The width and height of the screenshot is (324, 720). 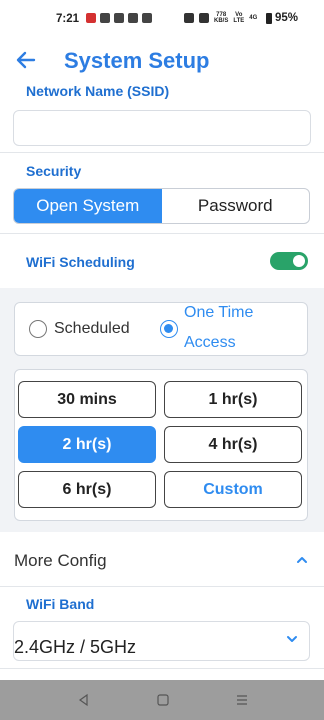 I want to click on network-speed: 778 KB/S, so click(x=221, y=18).